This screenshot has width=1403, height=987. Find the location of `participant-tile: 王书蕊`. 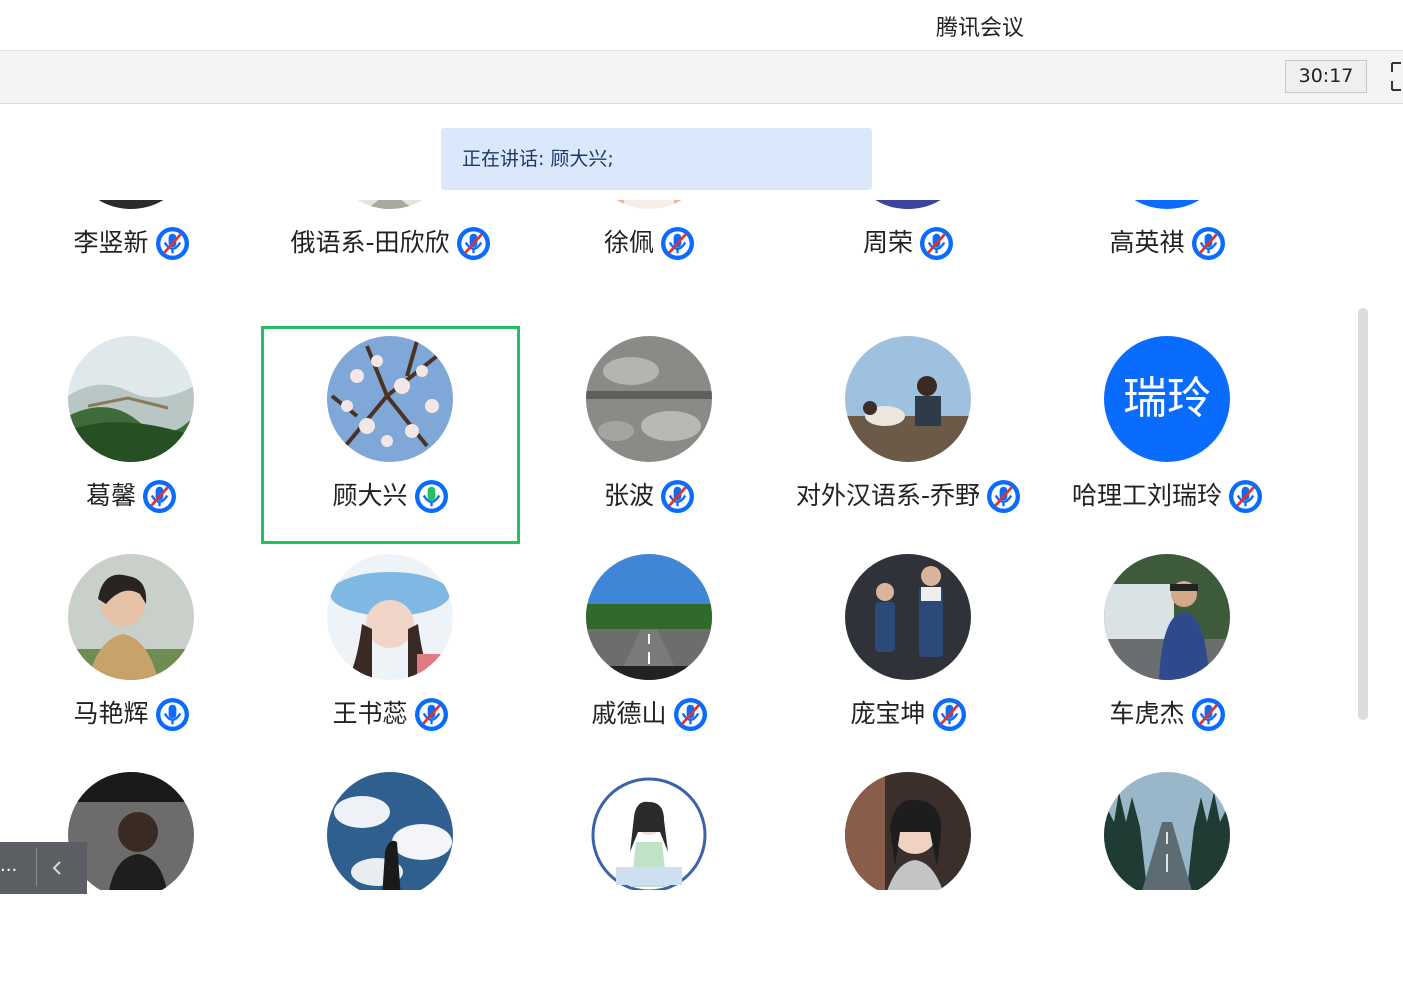

participant-tile: 王书蕊 is located at coordinates (390, 653).